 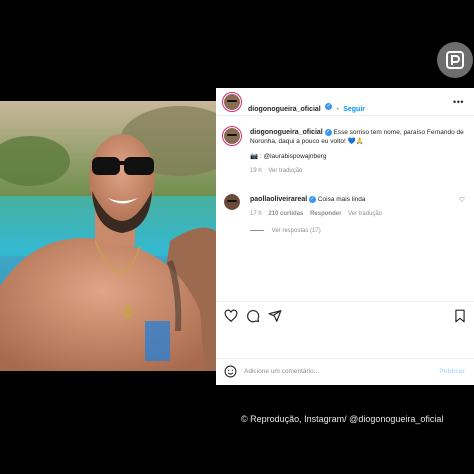 I want to click on header-username: diogonogueira_oficial, so click(x=284, y=109).